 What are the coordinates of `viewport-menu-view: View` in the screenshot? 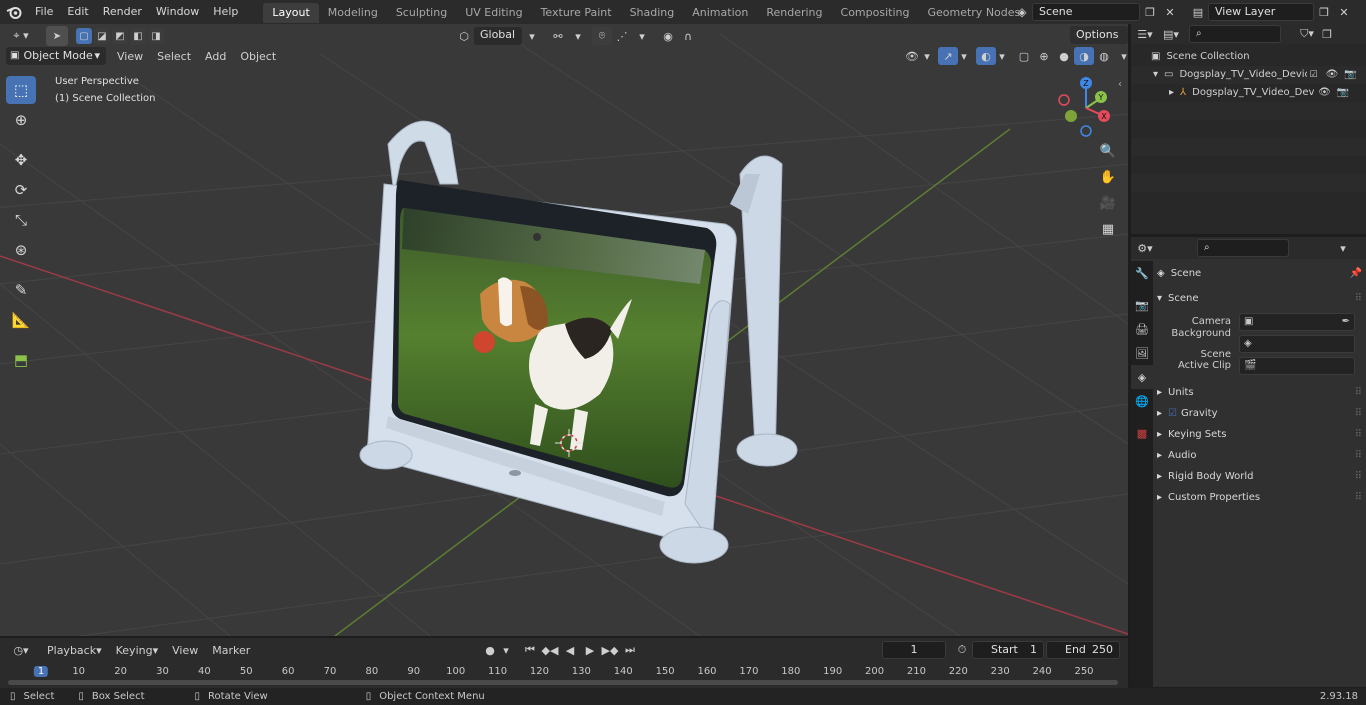 It's located at (130, 56).